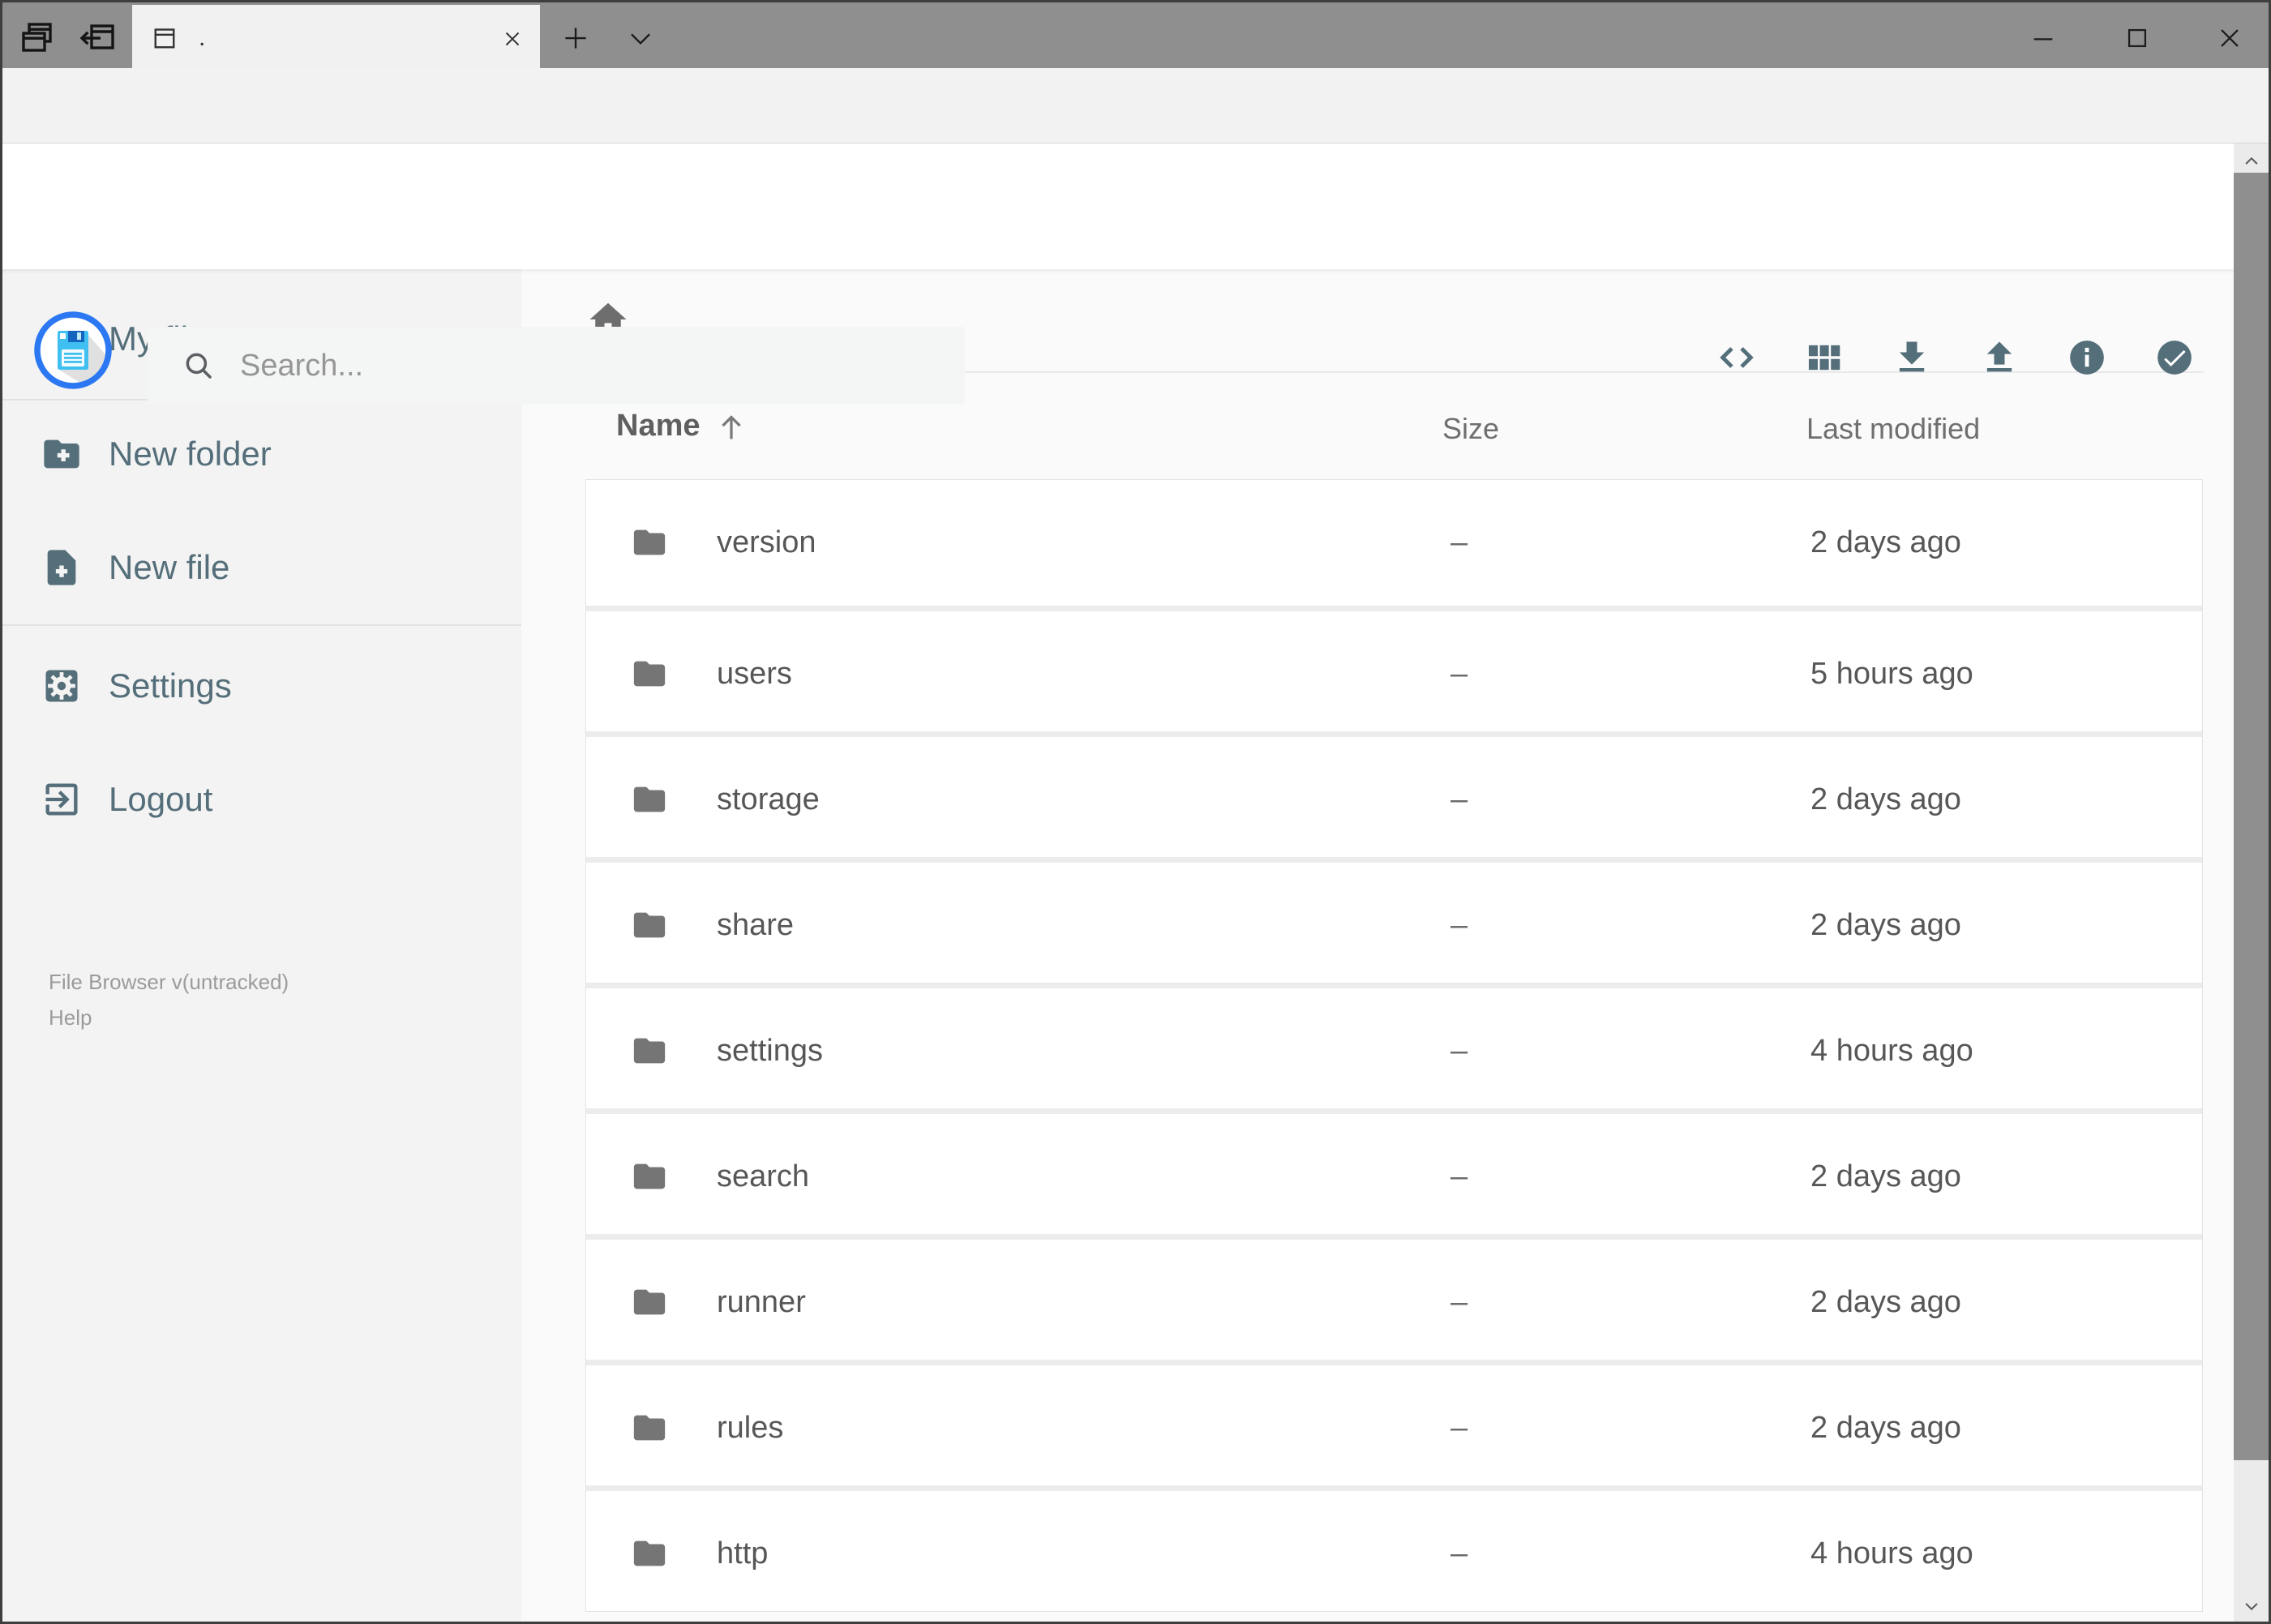 The height and width of the screenshot is (1624, 2271). Describe the element at coordinates (770, 1051) in the screenshot. I see `row-name: settings` at that location.